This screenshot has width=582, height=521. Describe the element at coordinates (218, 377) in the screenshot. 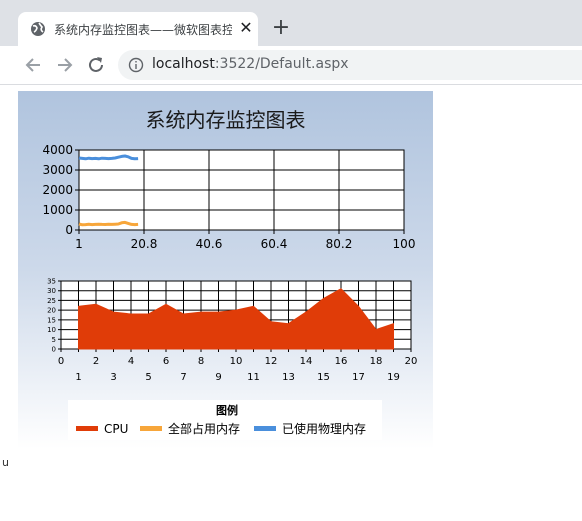

I see `cpu-x-tick-label-secondary: 9` at that location.